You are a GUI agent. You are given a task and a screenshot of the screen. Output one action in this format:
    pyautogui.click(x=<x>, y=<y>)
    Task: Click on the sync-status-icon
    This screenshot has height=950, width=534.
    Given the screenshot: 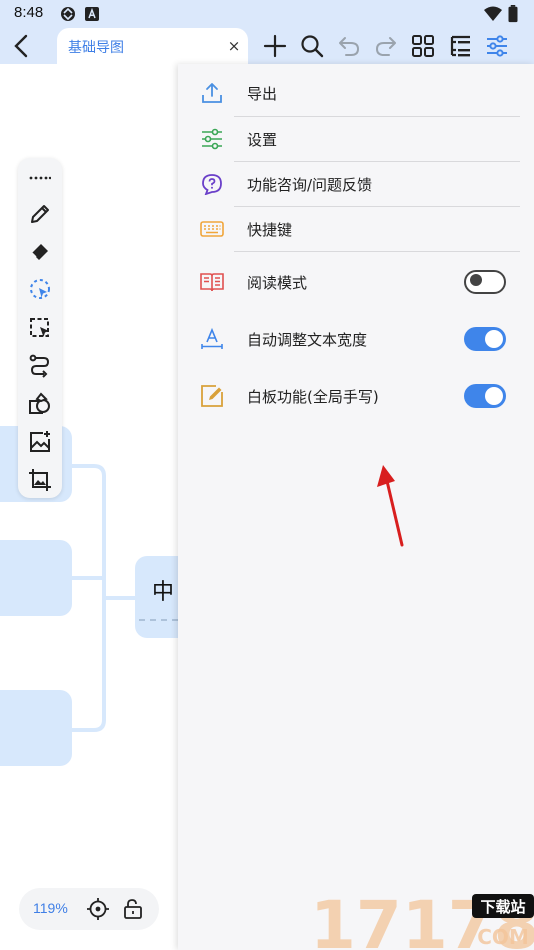 What is the action you would take?
    pyautogui.click(x=68, y=14)
    